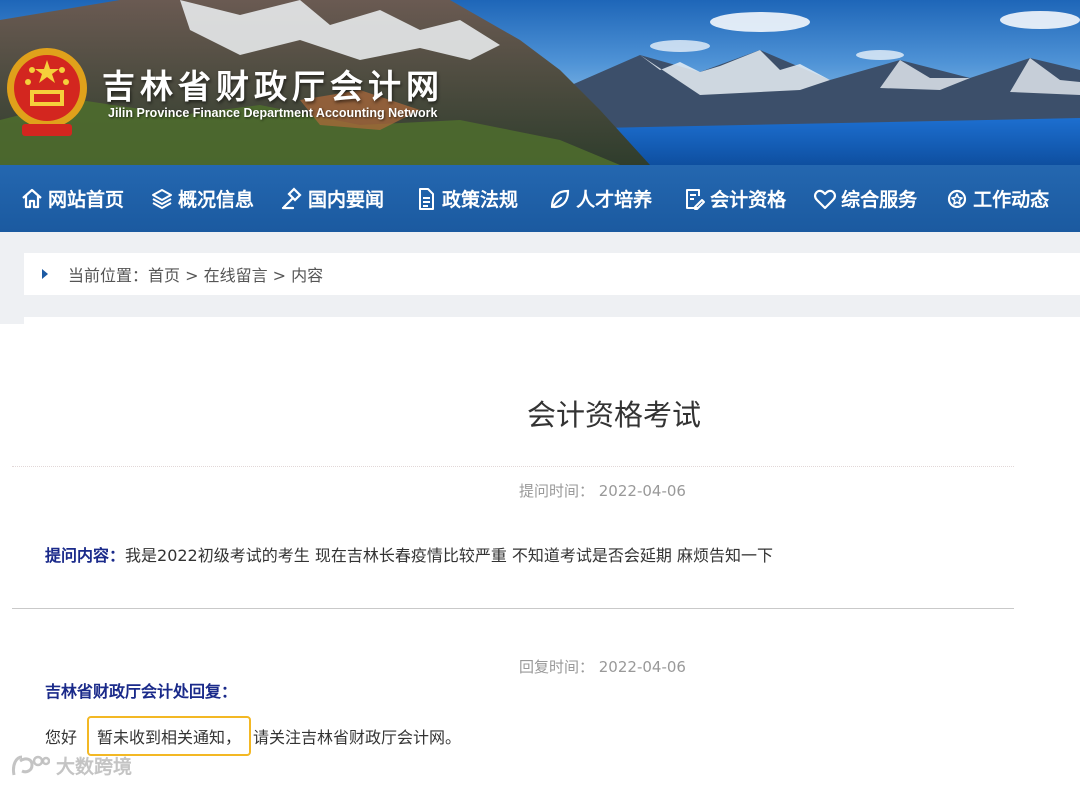 The height and width of the screenshot is (789, 1080). I want to click on site-title: 吉林省财政厅会计网, so click(273, 86).